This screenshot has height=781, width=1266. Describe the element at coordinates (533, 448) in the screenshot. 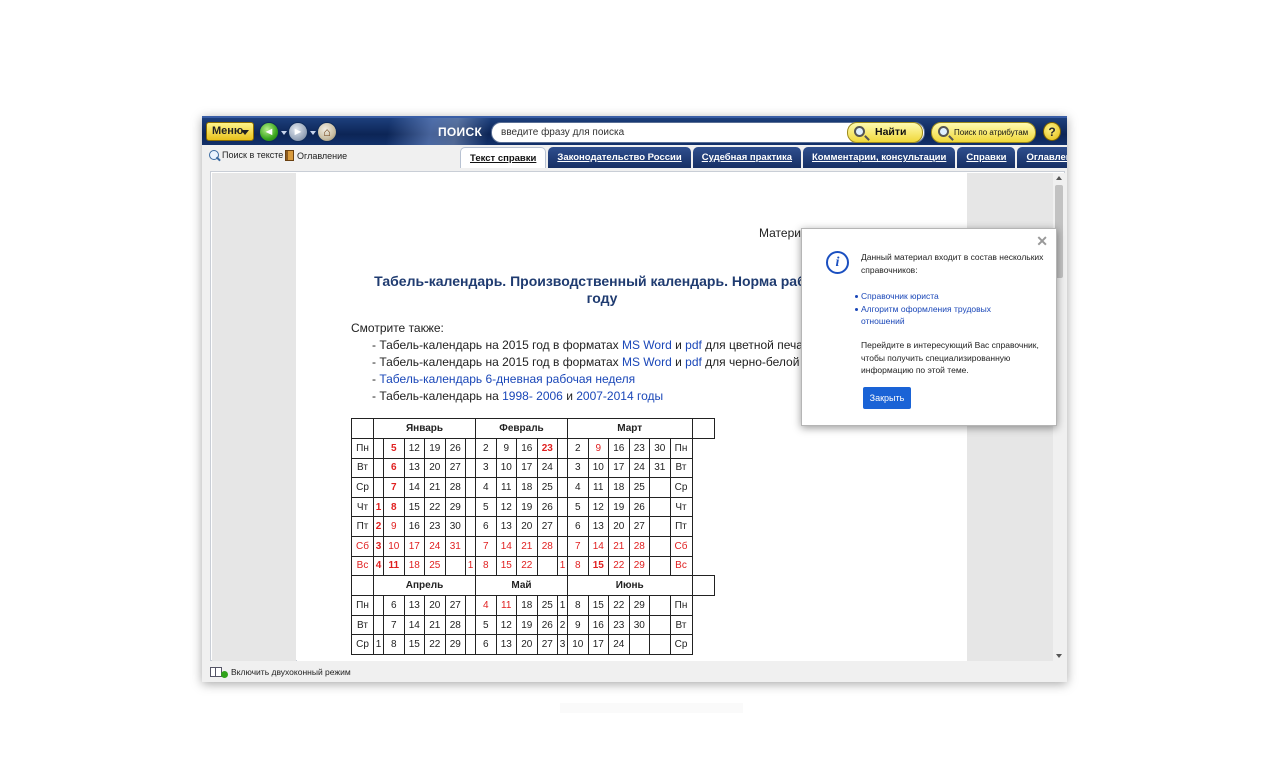

I see `calendar-row: Пн 5 12 19 26 2 9 16 23 2 9 16 23 30 Пн` at that location.